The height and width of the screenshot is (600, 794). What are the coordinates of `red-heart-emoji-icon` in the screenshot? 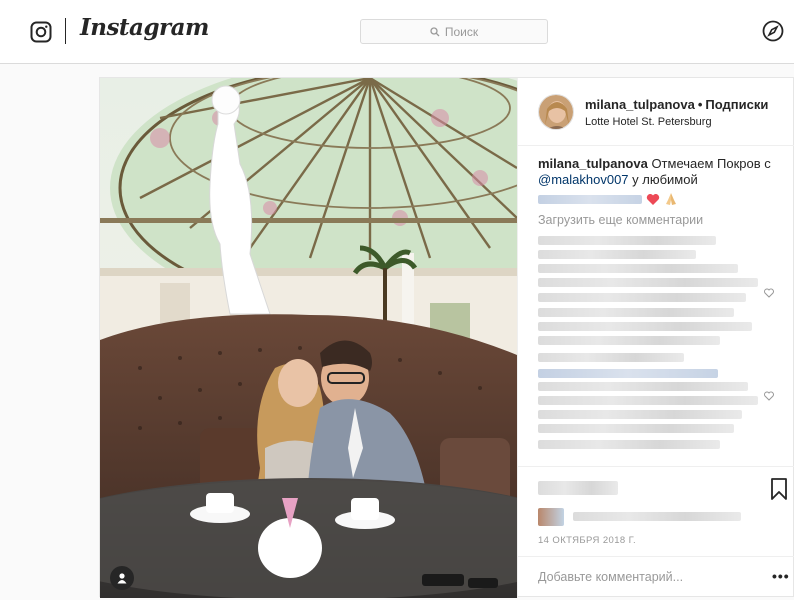 It's located at (653, 199).